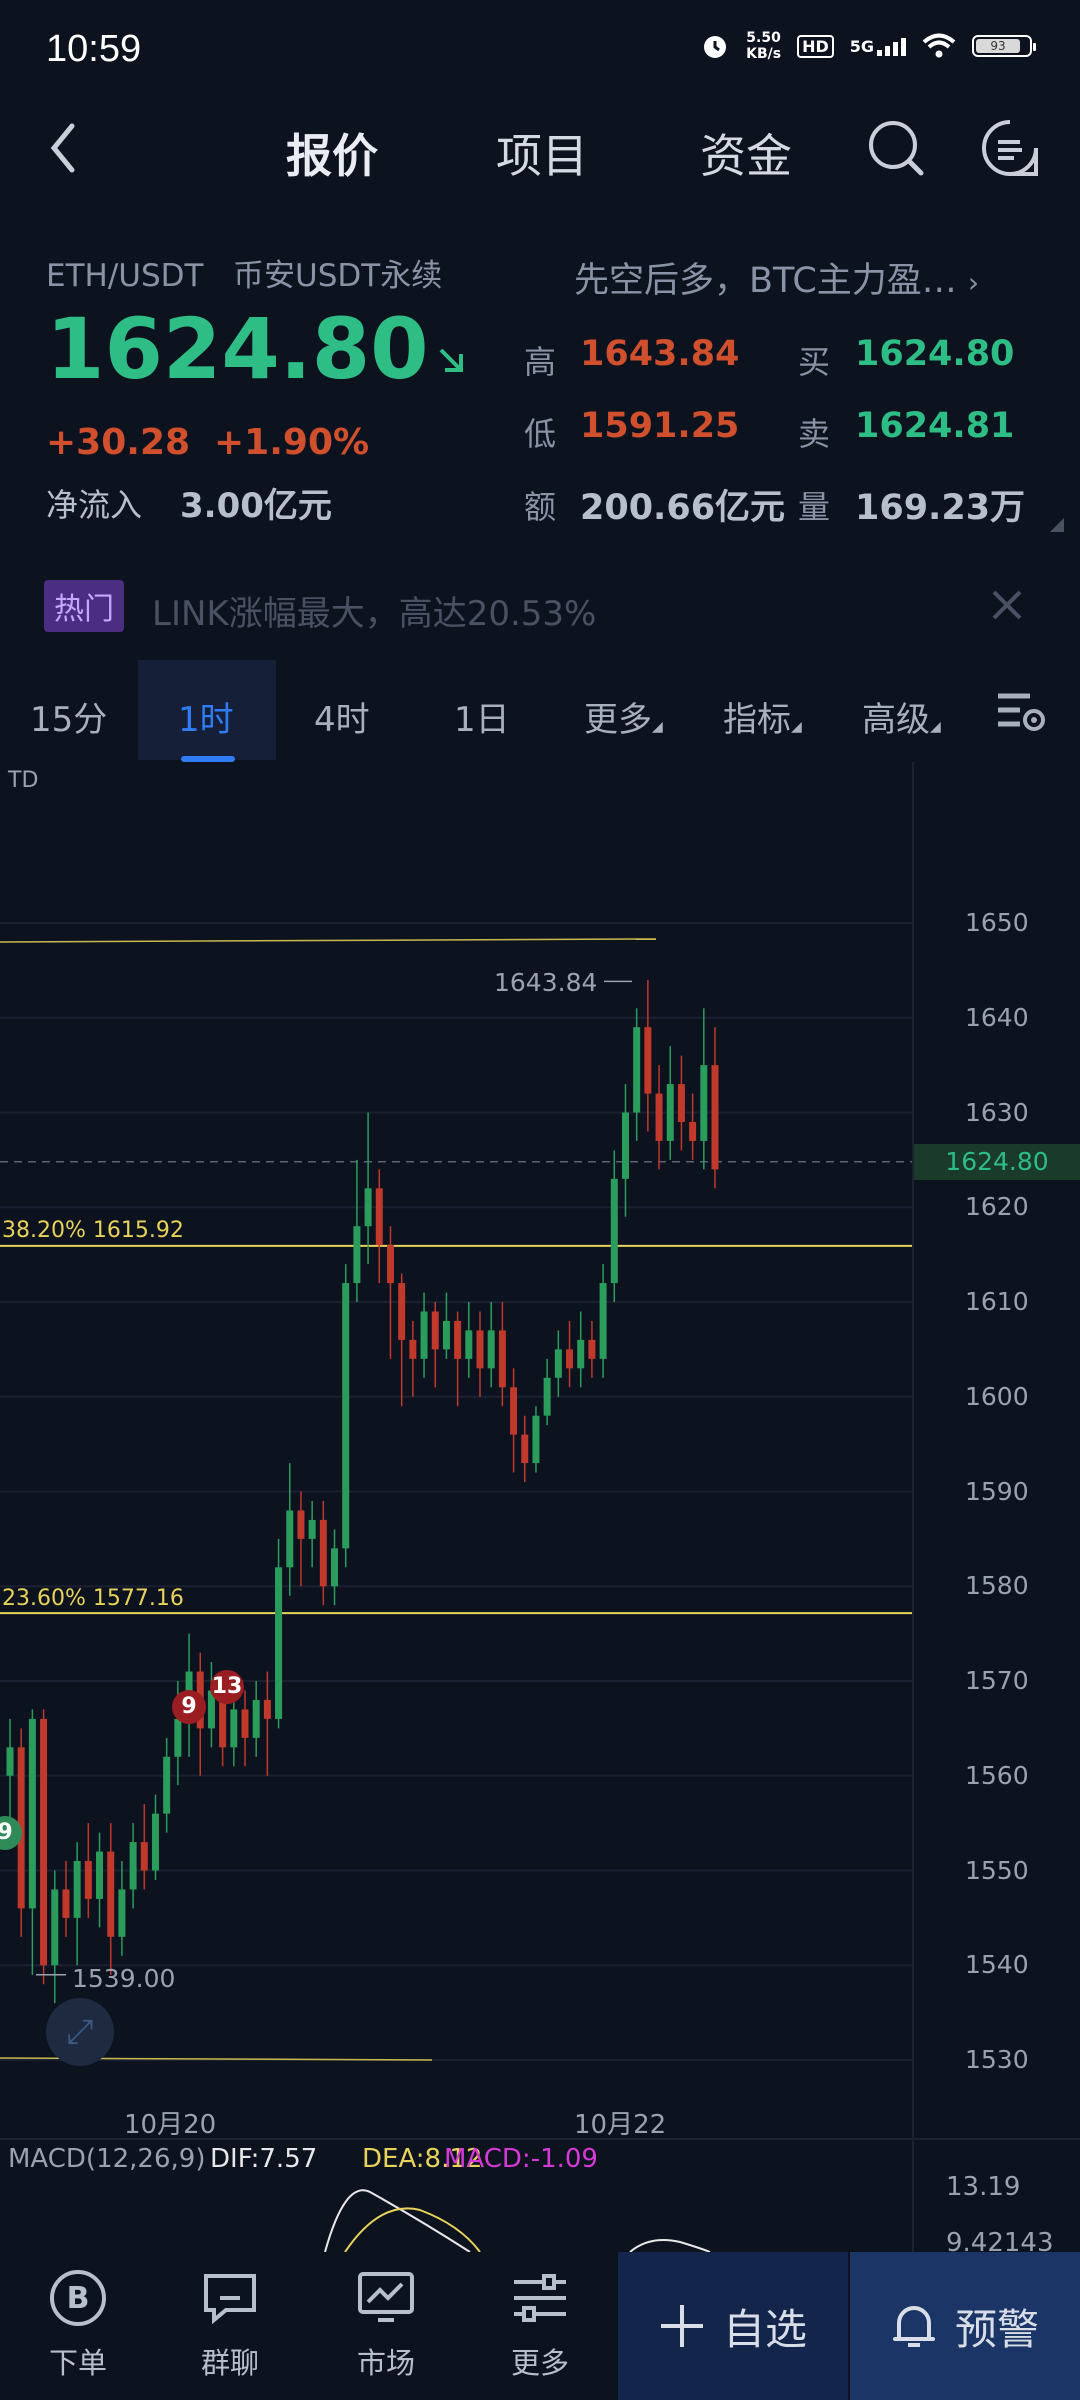 The image size is (1080, 2400). What do you see at coordinates (935, 354) in the screenshot?
I see `bid-value: 1624.80` at bounding box center [935, 354].